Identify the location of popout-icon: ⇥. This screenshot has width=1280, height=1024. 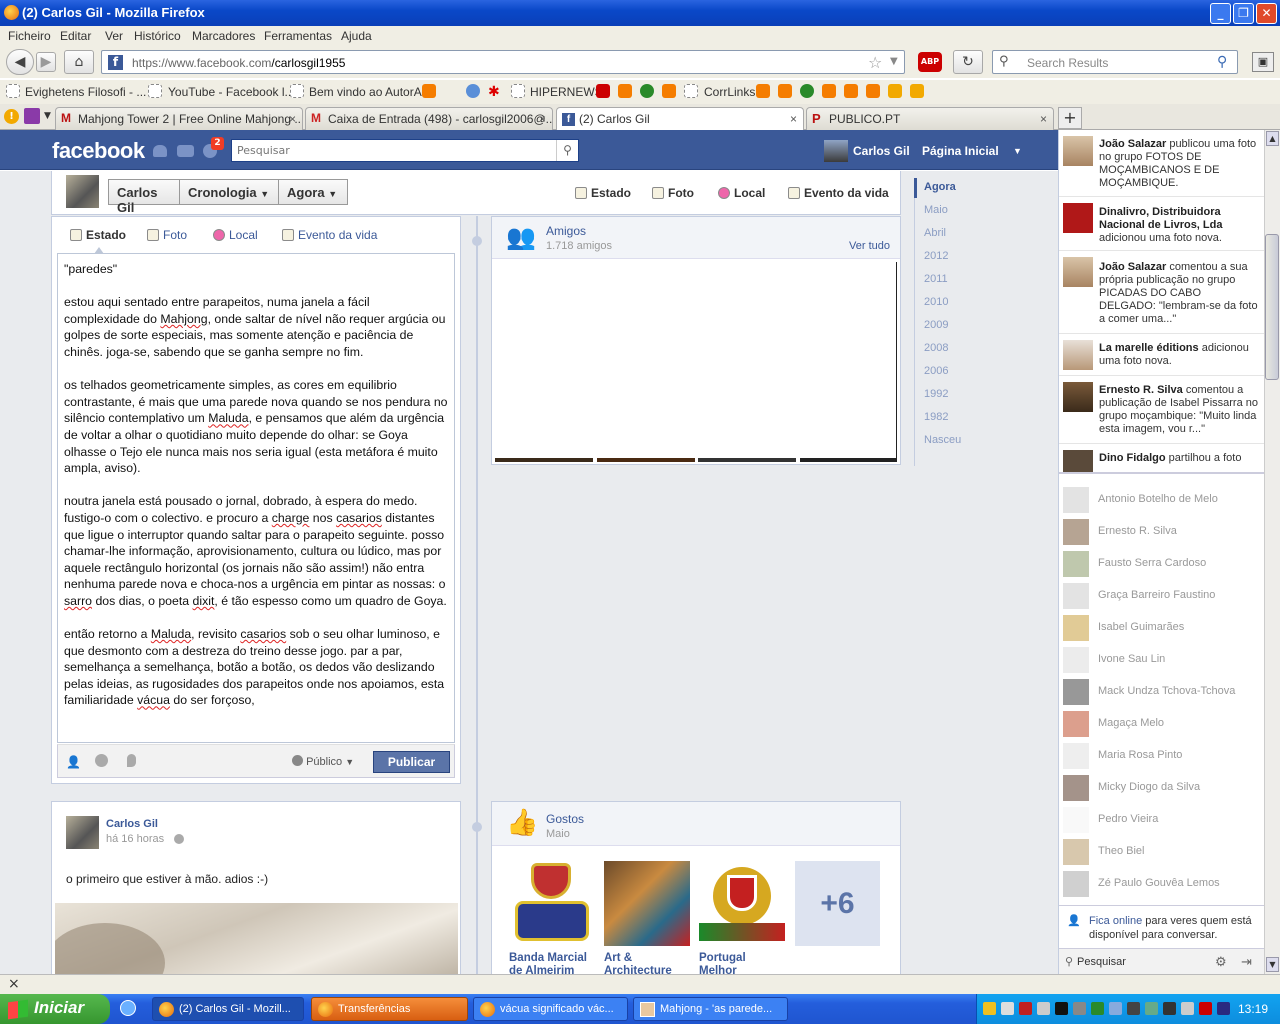
(1246, 962).